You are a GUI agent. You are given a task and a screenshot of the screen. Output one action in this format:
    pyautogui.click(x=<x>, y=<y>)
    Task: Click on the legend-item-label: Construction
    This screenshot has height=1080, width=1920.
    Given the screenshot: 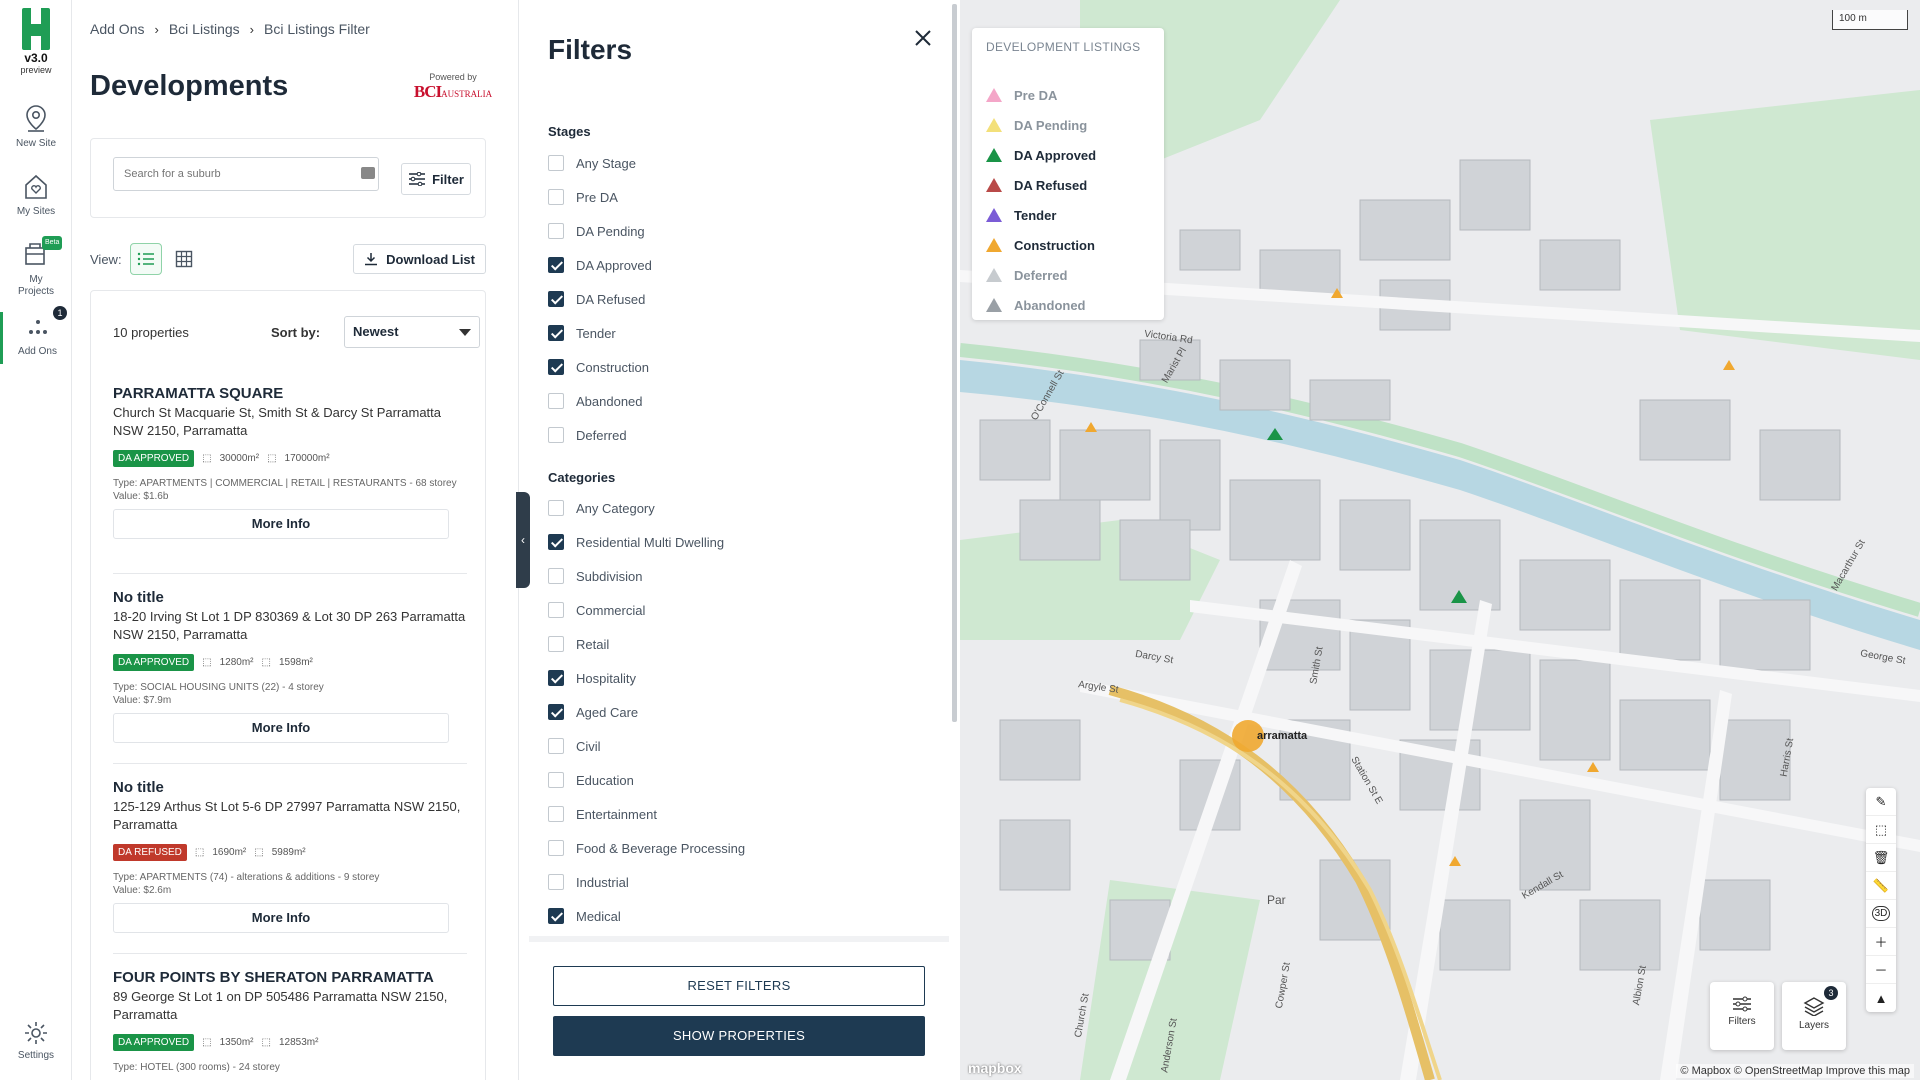 What is the action you would take?
    pyautogui.click(x=1054, y=245)
    